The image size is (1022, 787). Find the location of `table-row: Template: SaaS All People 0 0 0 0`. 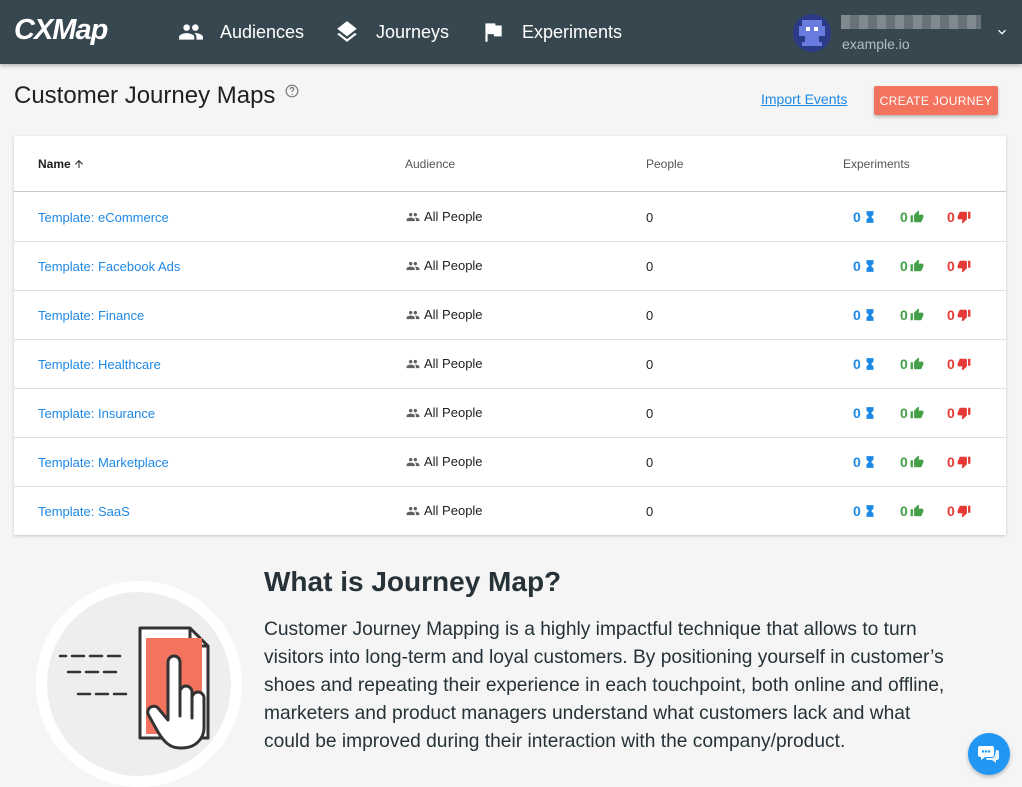

table-row: Template: SaaS All People 0 0 0 0 is located at coordinates (510, 511).